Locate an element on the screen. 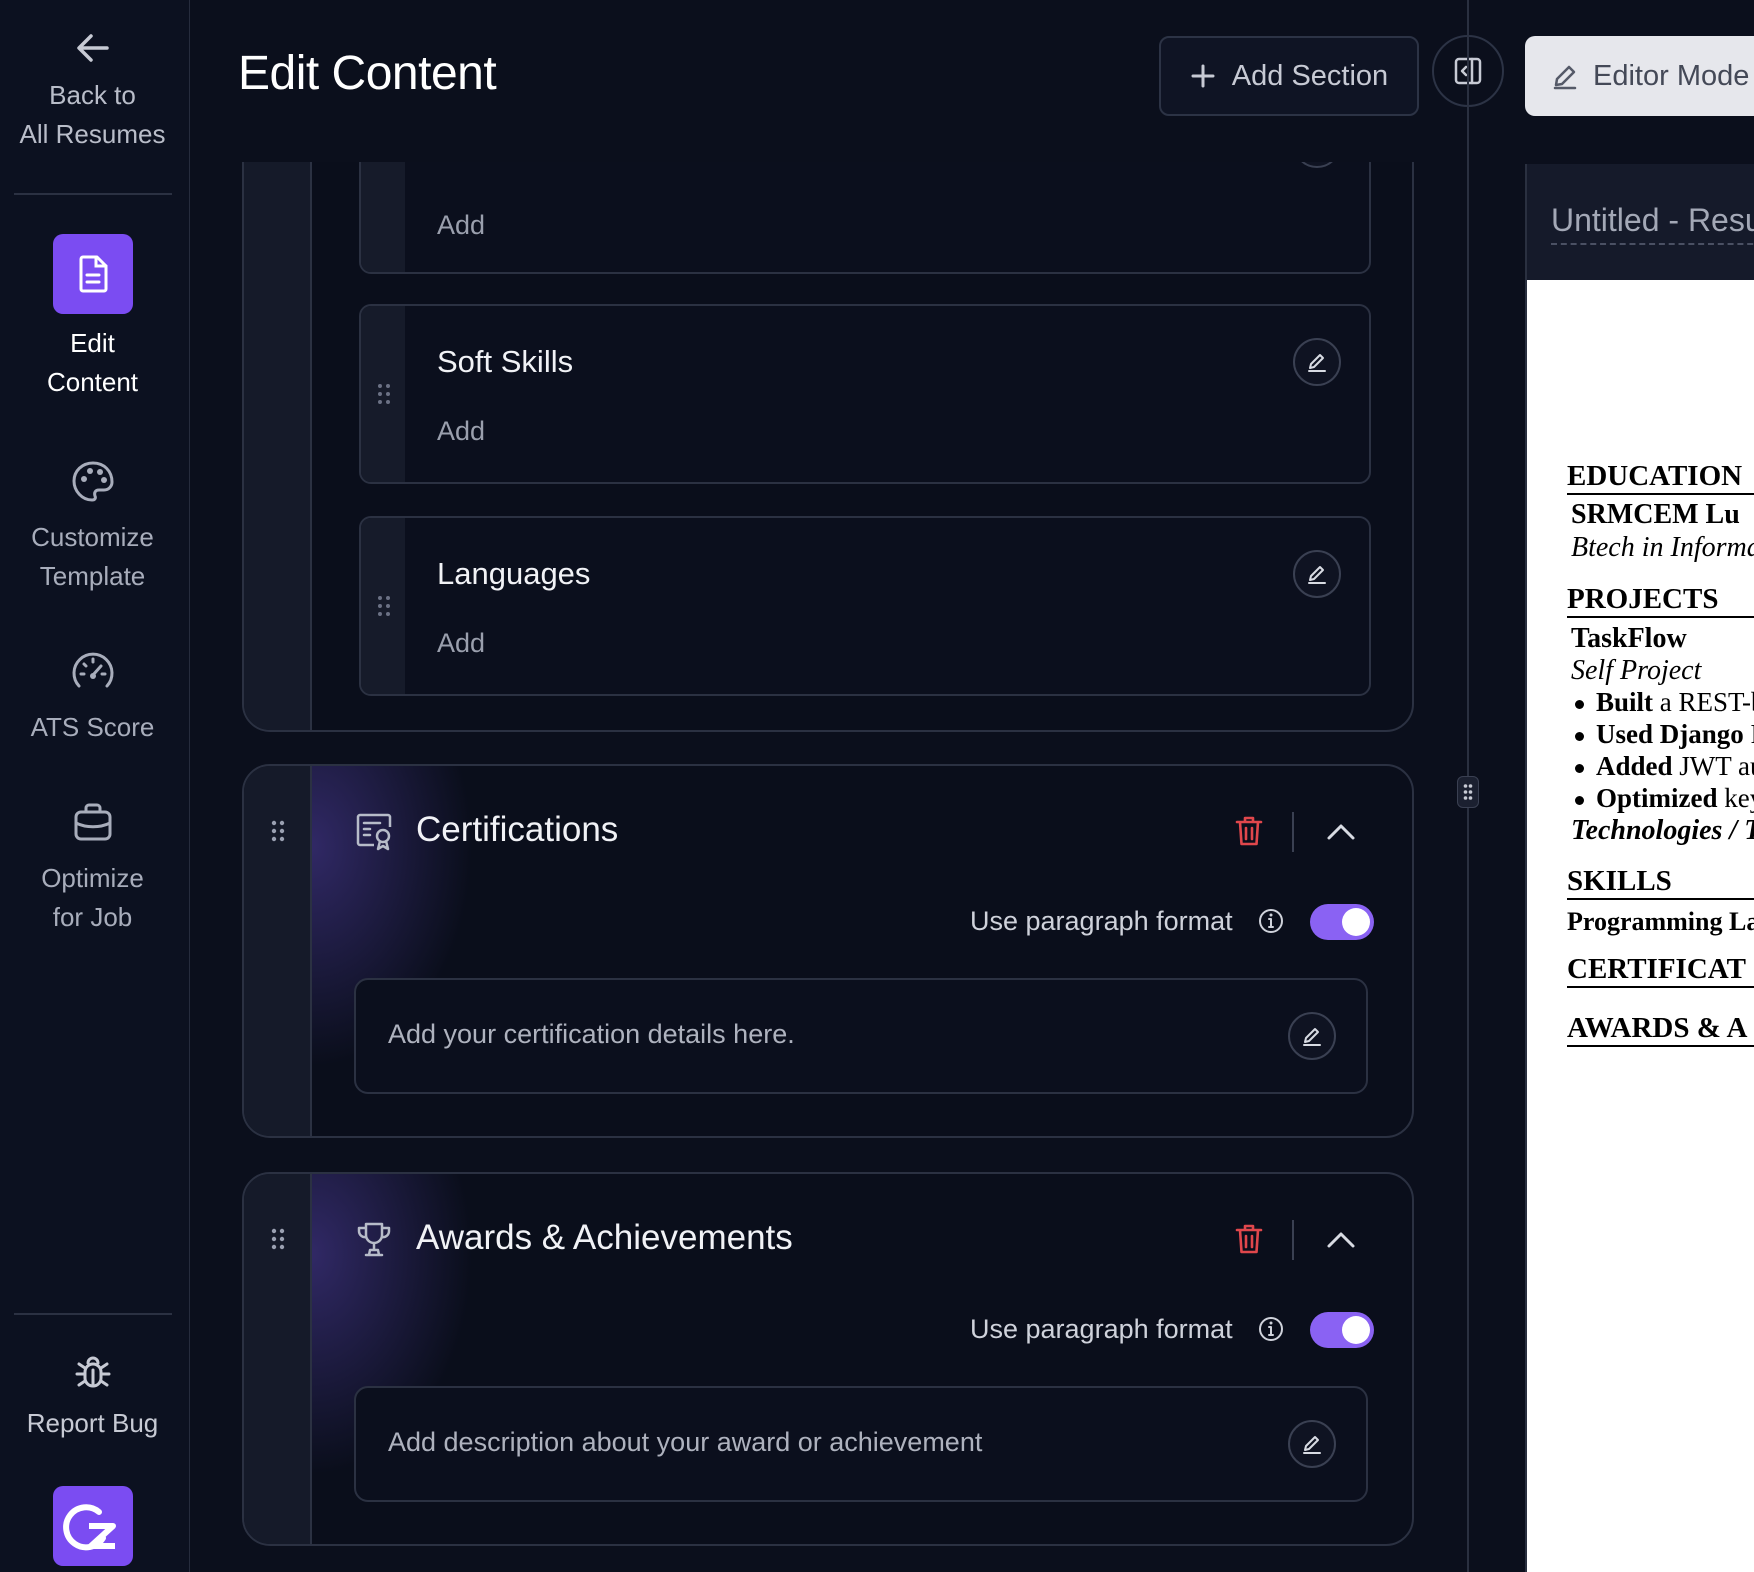 This screenshot has width=1754, height=1572. gauge-icon is located at coordinates (93, 672).